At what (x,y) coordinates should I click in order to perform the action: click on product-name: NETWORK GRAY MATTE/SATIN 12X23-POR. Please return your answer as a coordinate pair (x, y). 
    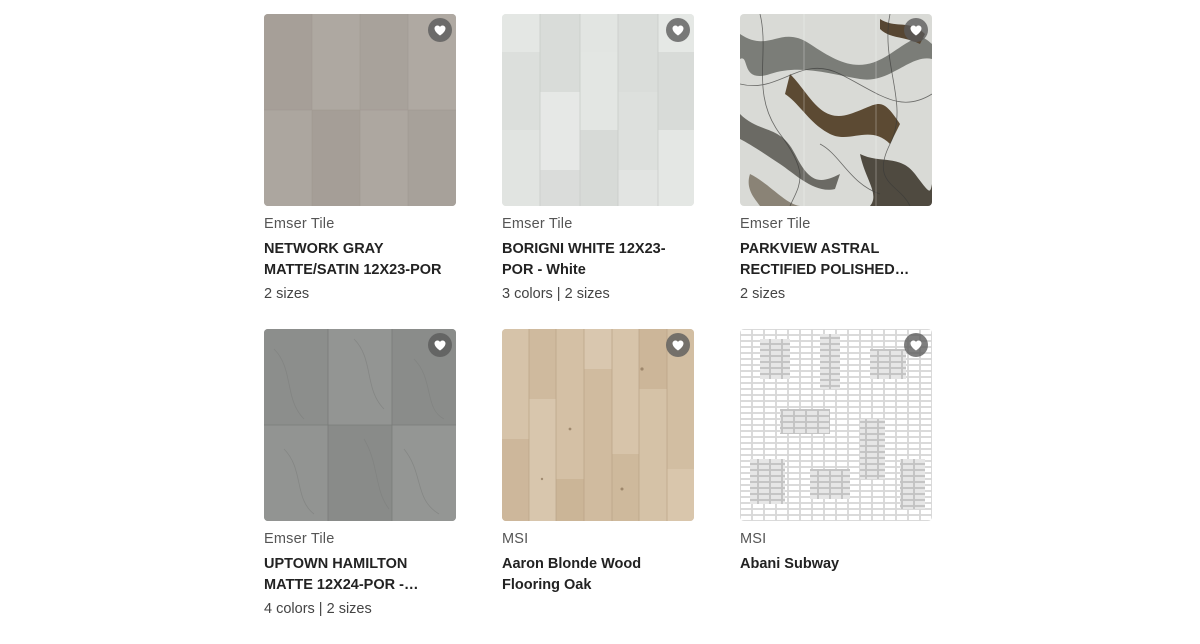
    Looking at the image, I should click on (360, 259).